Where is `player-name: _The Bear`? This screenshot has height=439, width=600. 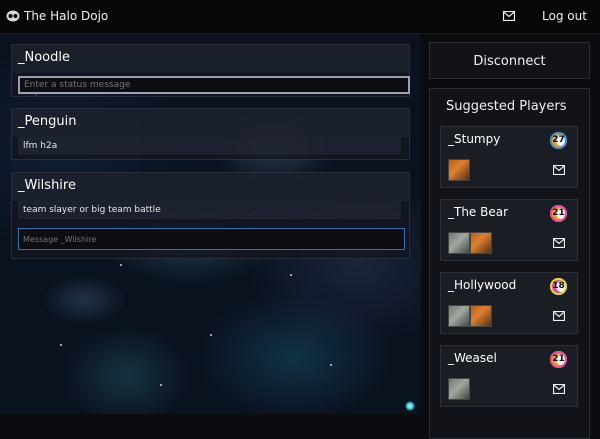 player-name: _The Bear is located at coordinates (478, 212).